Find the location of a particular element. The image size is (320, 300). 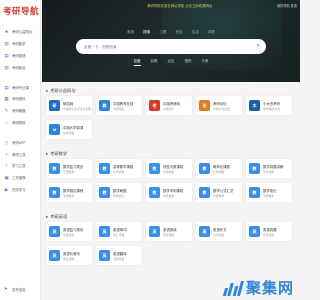

site-card: 数数学冲刺课程 考研数学 is located at coordinates (169, 192).